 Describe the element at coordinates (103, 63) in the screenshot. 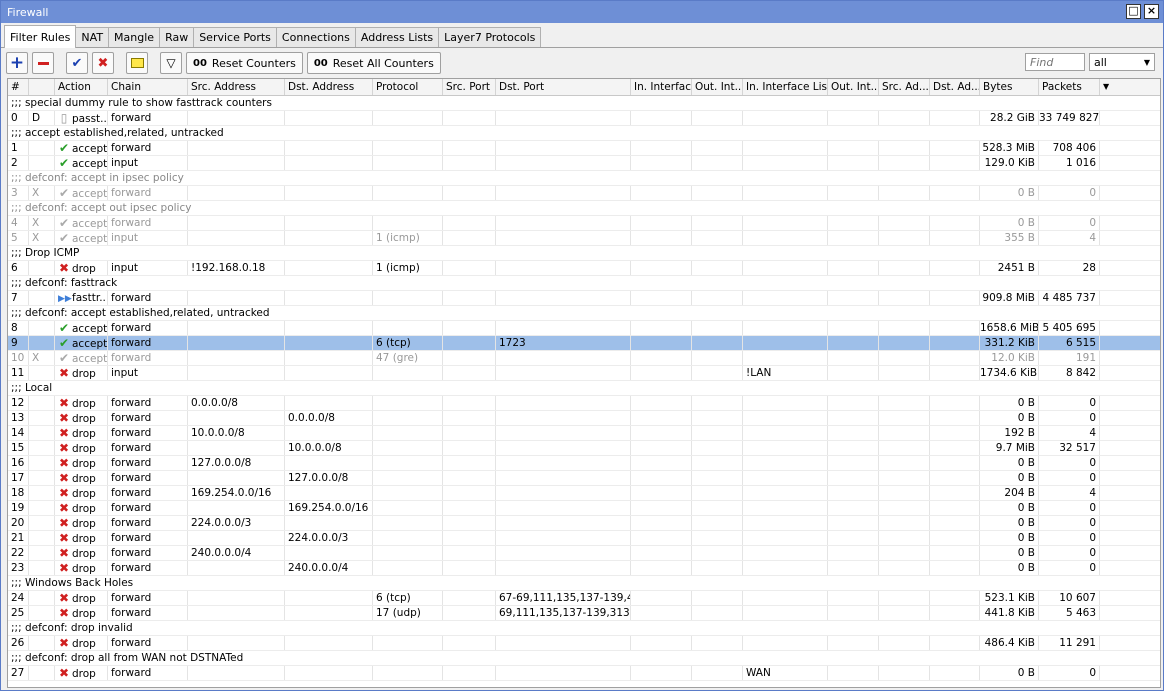

I see `disable-button: ✖` at that location.